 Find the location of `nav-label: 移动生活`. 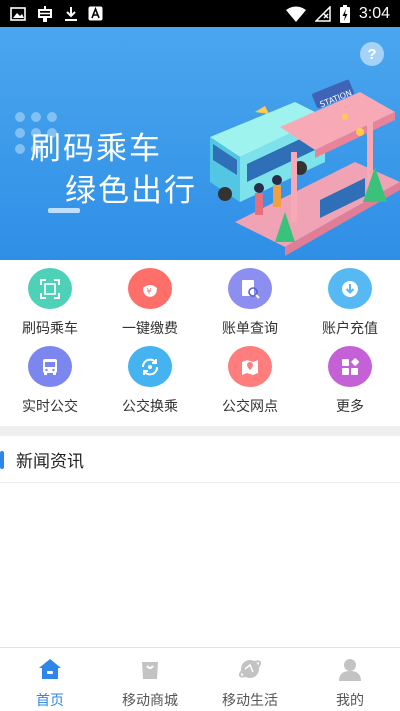

nav-label: 移动生活 is located at coordinates (250, 701).